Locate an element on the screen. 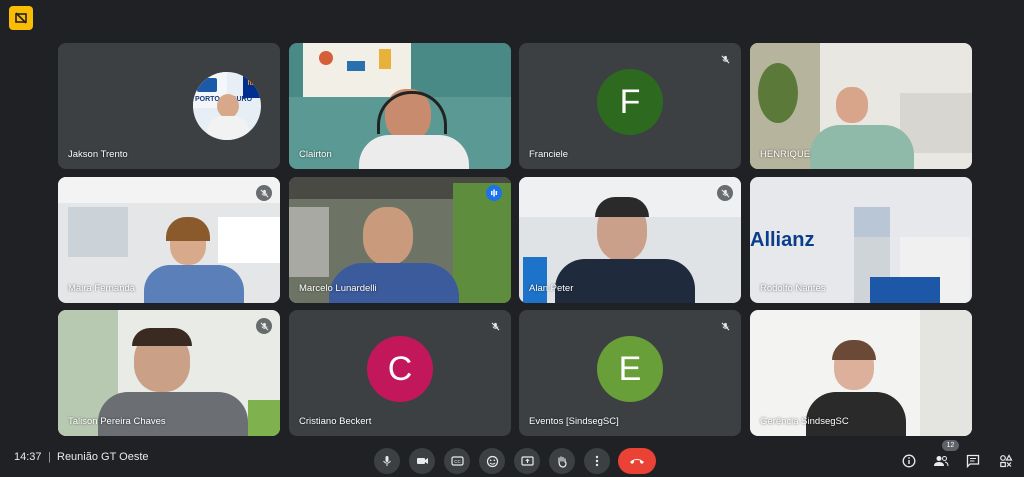 This screenshot has height=477, width=1024. captions-icon: CC is located at coordinates (457, 461).